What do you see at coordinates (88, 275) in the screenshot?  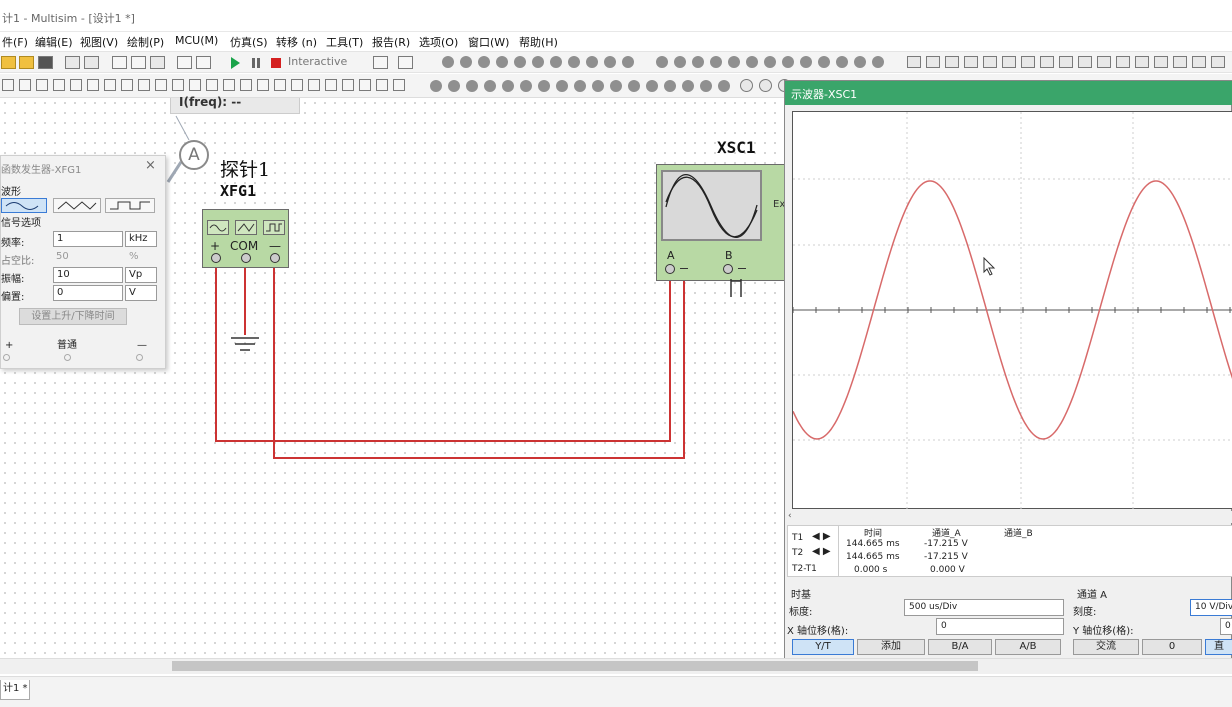 I see `amplitude-field: 10` at bounding box center [88, 275].